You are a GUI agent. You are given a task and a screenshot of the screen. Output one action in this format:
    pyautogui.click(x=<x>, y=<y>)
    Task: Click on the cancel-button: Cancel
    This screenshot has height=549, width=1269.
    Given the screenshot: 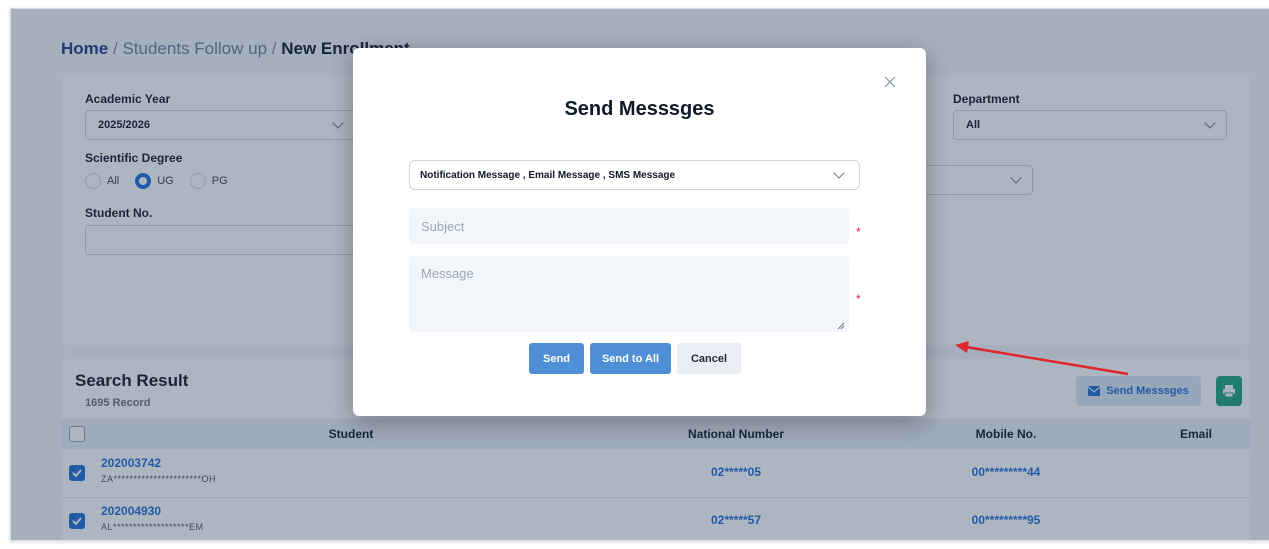 What is the action you would take?
    pyautogui.click(x=709, y=358)
    